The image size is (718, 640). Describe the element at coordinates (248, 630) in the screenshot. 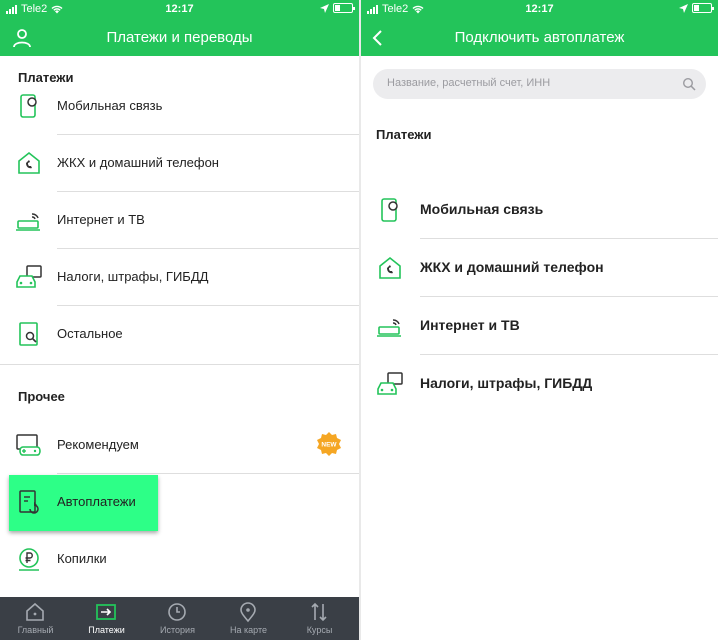

I see `tab-label: На карте` at that location.